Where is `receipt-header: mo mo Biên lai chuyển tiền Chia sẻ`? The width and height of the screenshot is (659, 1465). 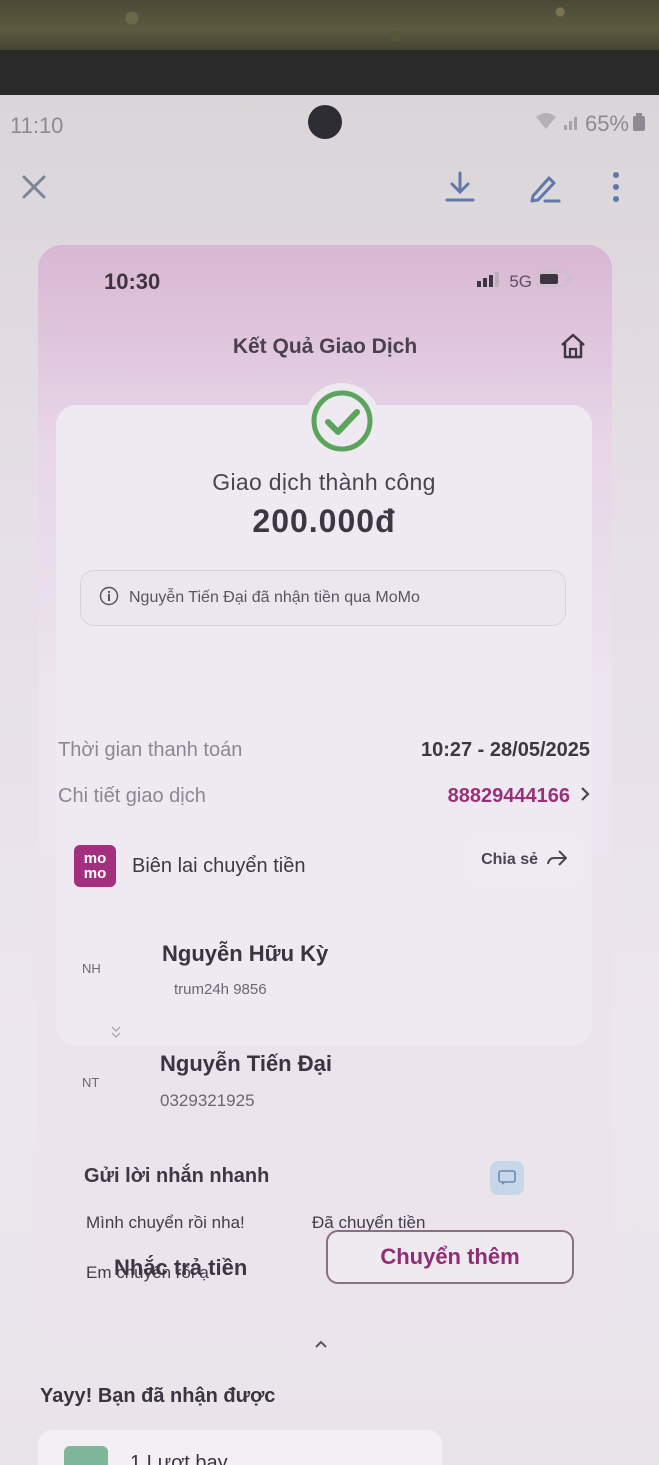 receipt-header: mo mo Biên lai chuyển tiền Chia sẻ is located at coordinates (328, 866).